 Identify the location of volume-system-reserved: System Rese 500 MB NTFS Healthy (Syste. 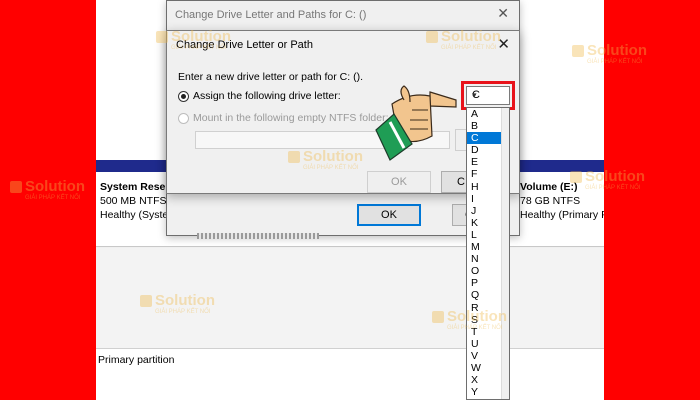
(134, 201).